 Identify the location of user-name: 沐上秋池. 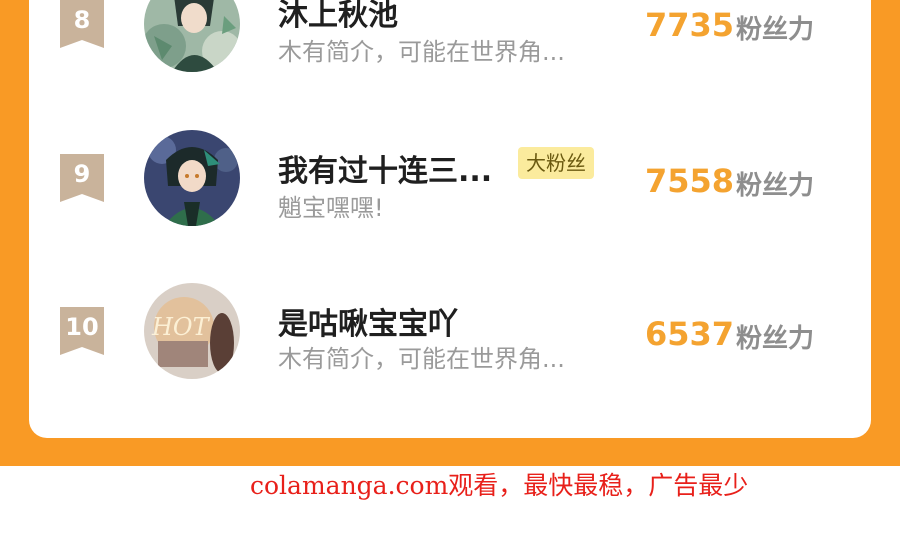
(338, 16).